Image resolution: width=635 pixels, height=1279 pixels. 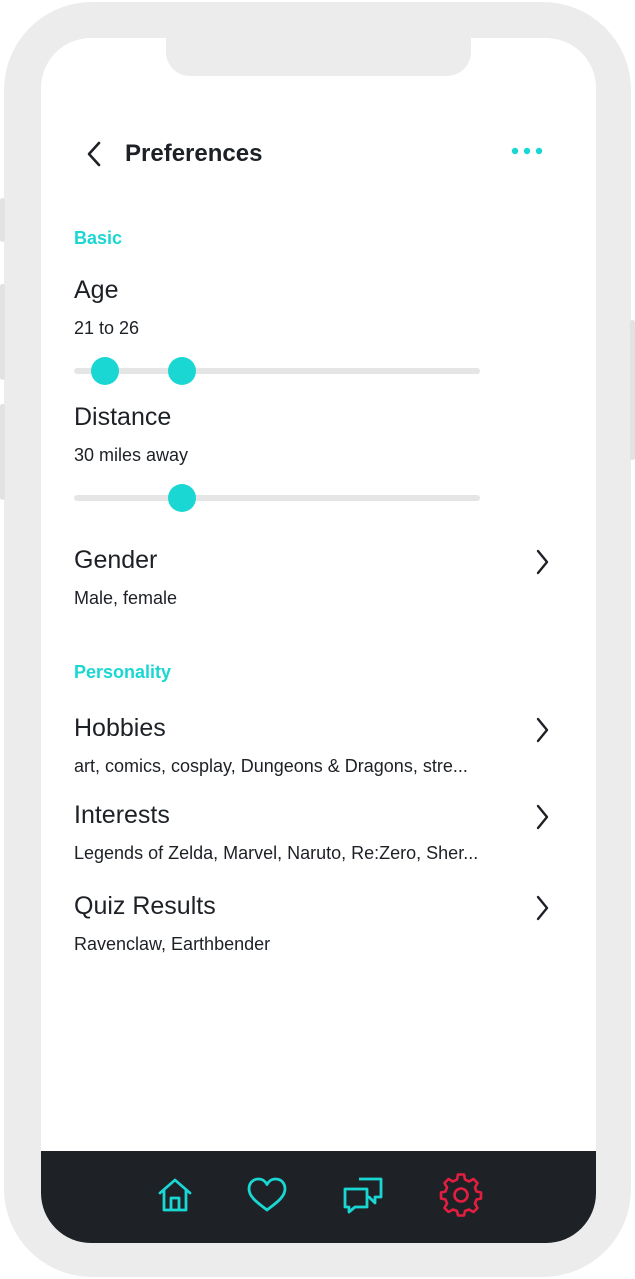 I want to click on nav-home-button, so click(x=175, y=1195).